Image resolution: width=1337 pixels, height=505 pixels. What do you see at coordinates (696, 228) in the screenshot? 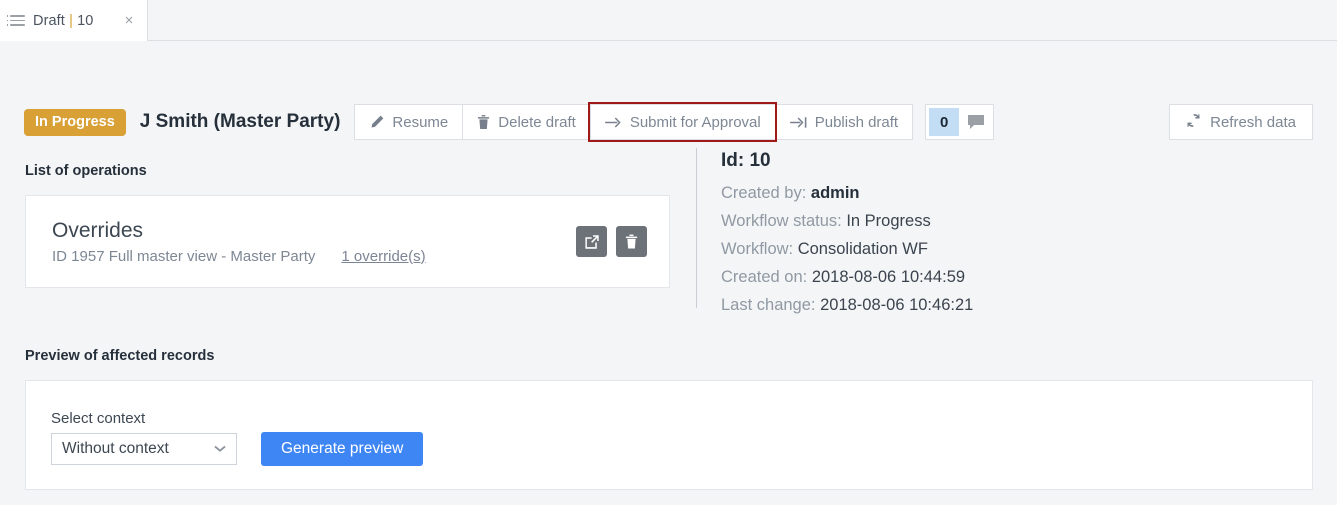
I see `meta-divider` at bounding box center [696, 228].